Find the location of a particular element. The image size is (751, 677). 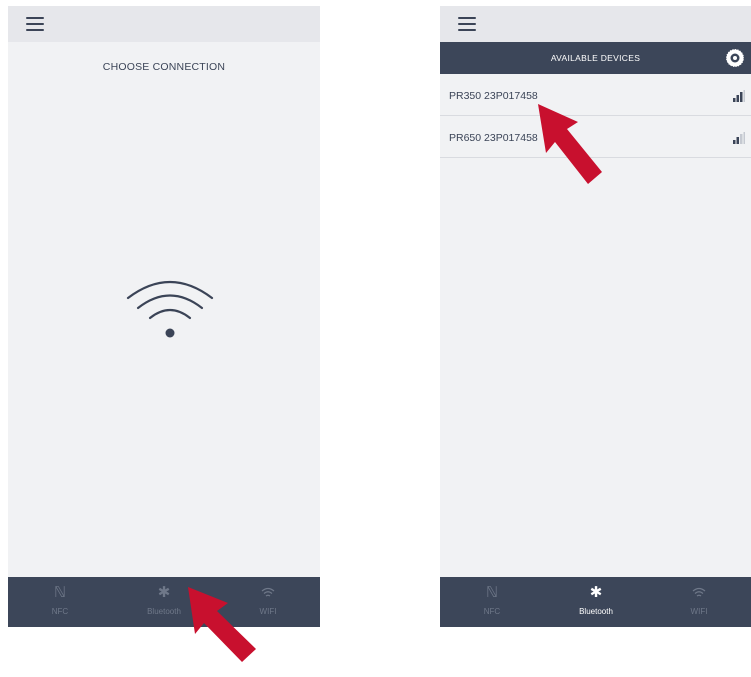

device-name: PR350 23P017458 is located at coordinates (493, 96).